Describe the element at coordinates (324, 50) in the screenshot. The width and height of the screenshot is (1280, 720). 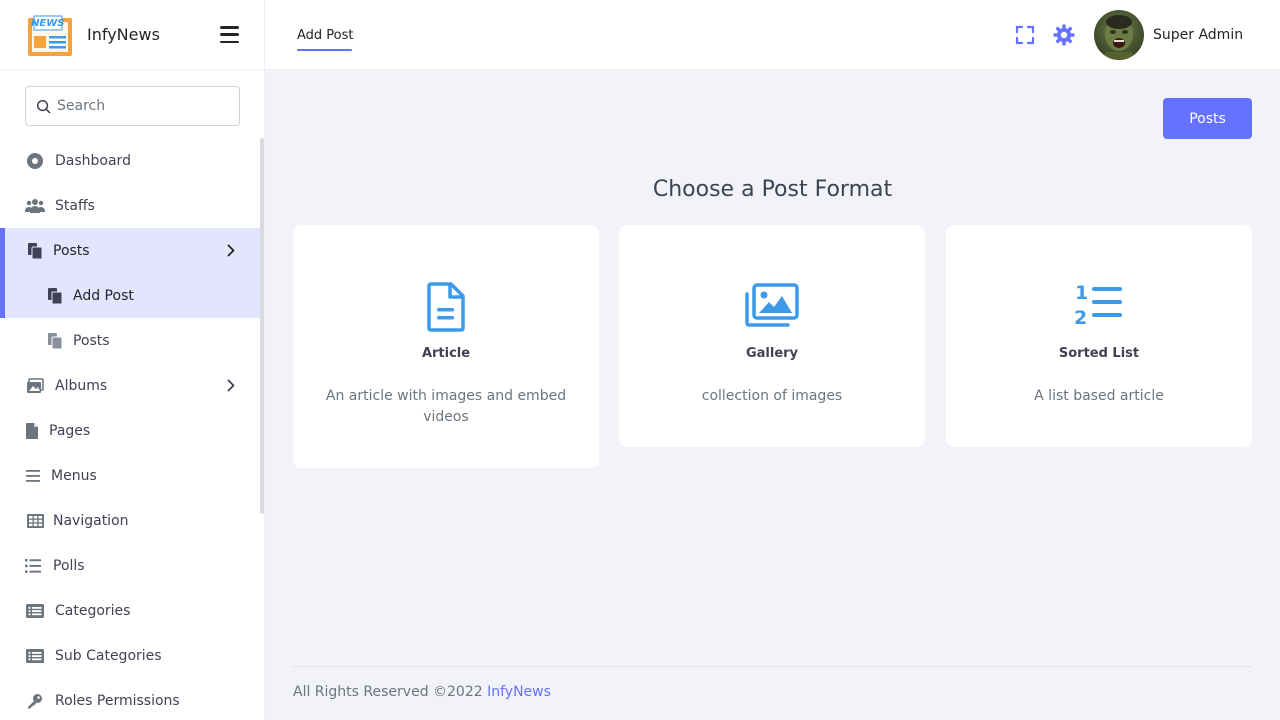
I see `active-tab-indicator` at that location.